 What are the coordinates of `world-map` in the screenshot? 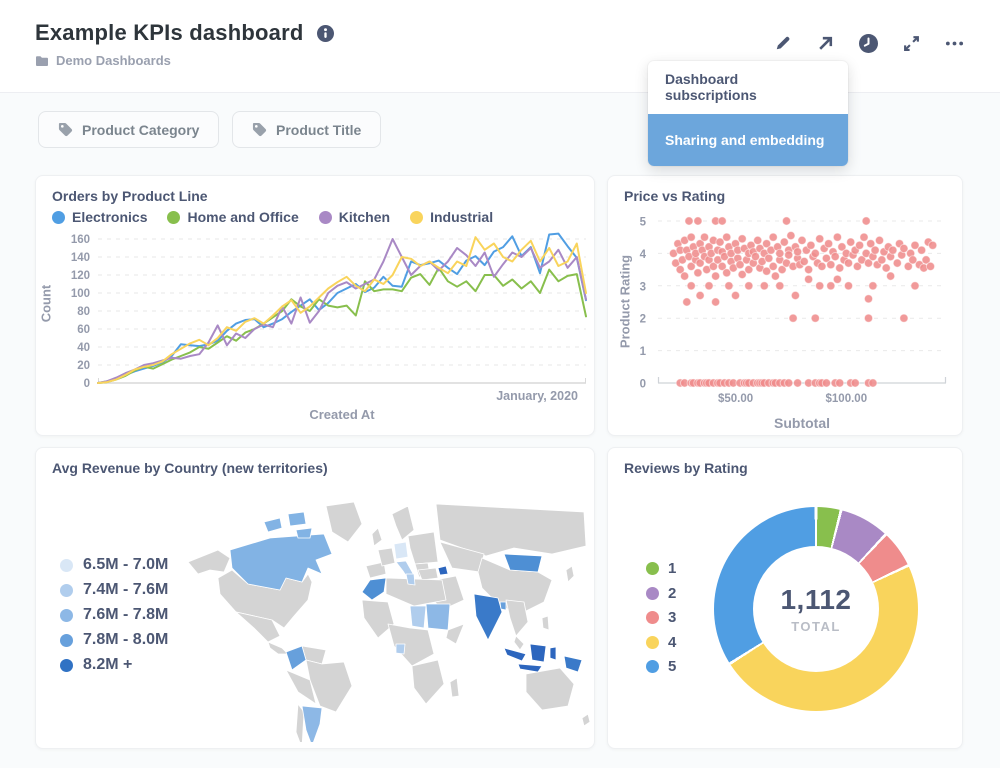 It's located at (382, 610).